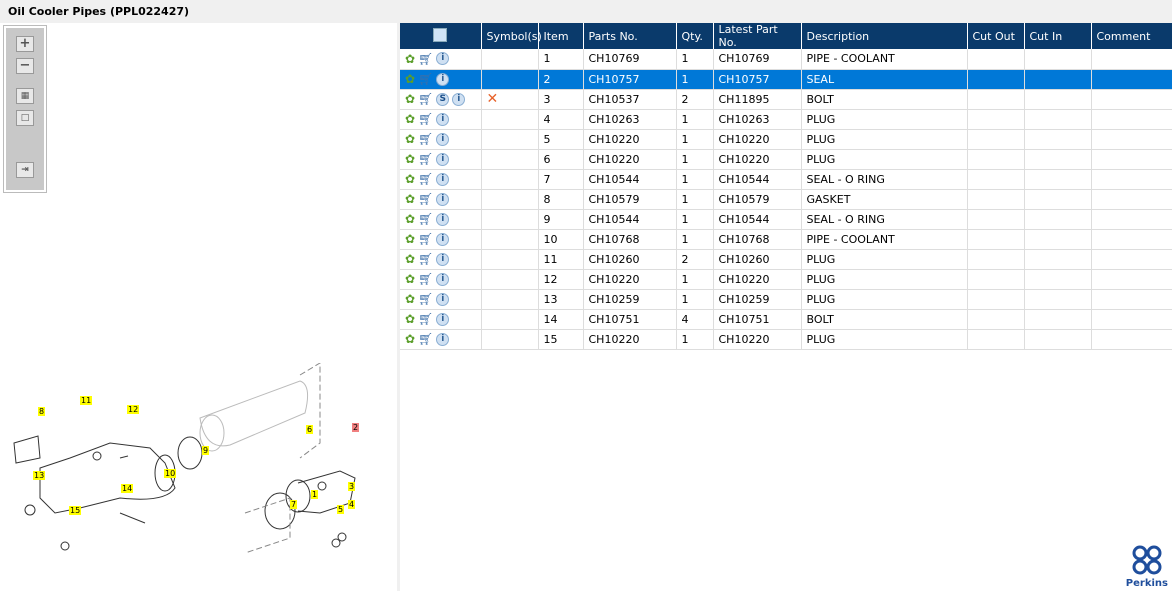  Describe the element at coordinates (1131, 36) in the screenshot. I see `column-header: Comment` at that location.